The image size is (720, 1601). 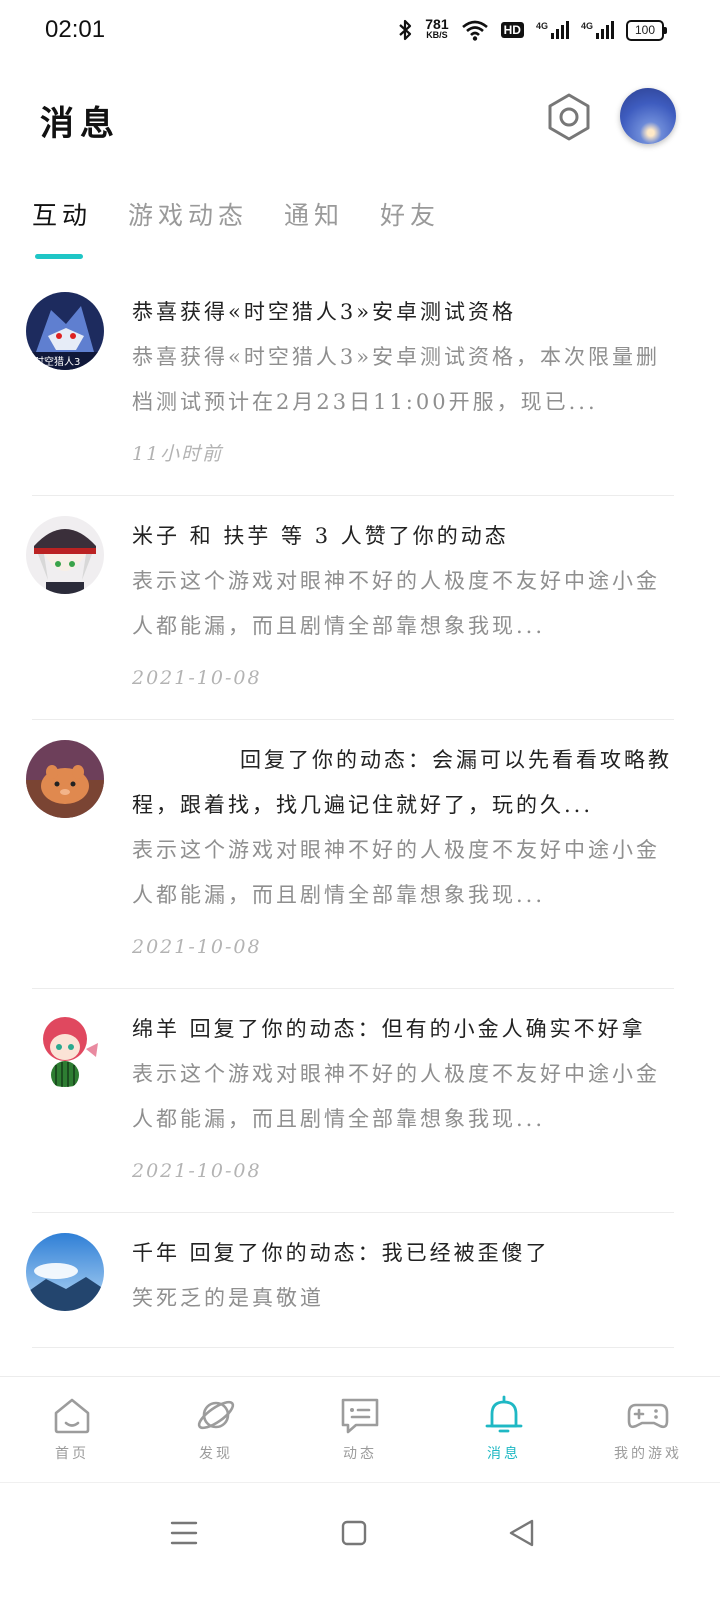 I want to click on message-body: 笑死乏的是真敬道, so click(x=228, y=1298).